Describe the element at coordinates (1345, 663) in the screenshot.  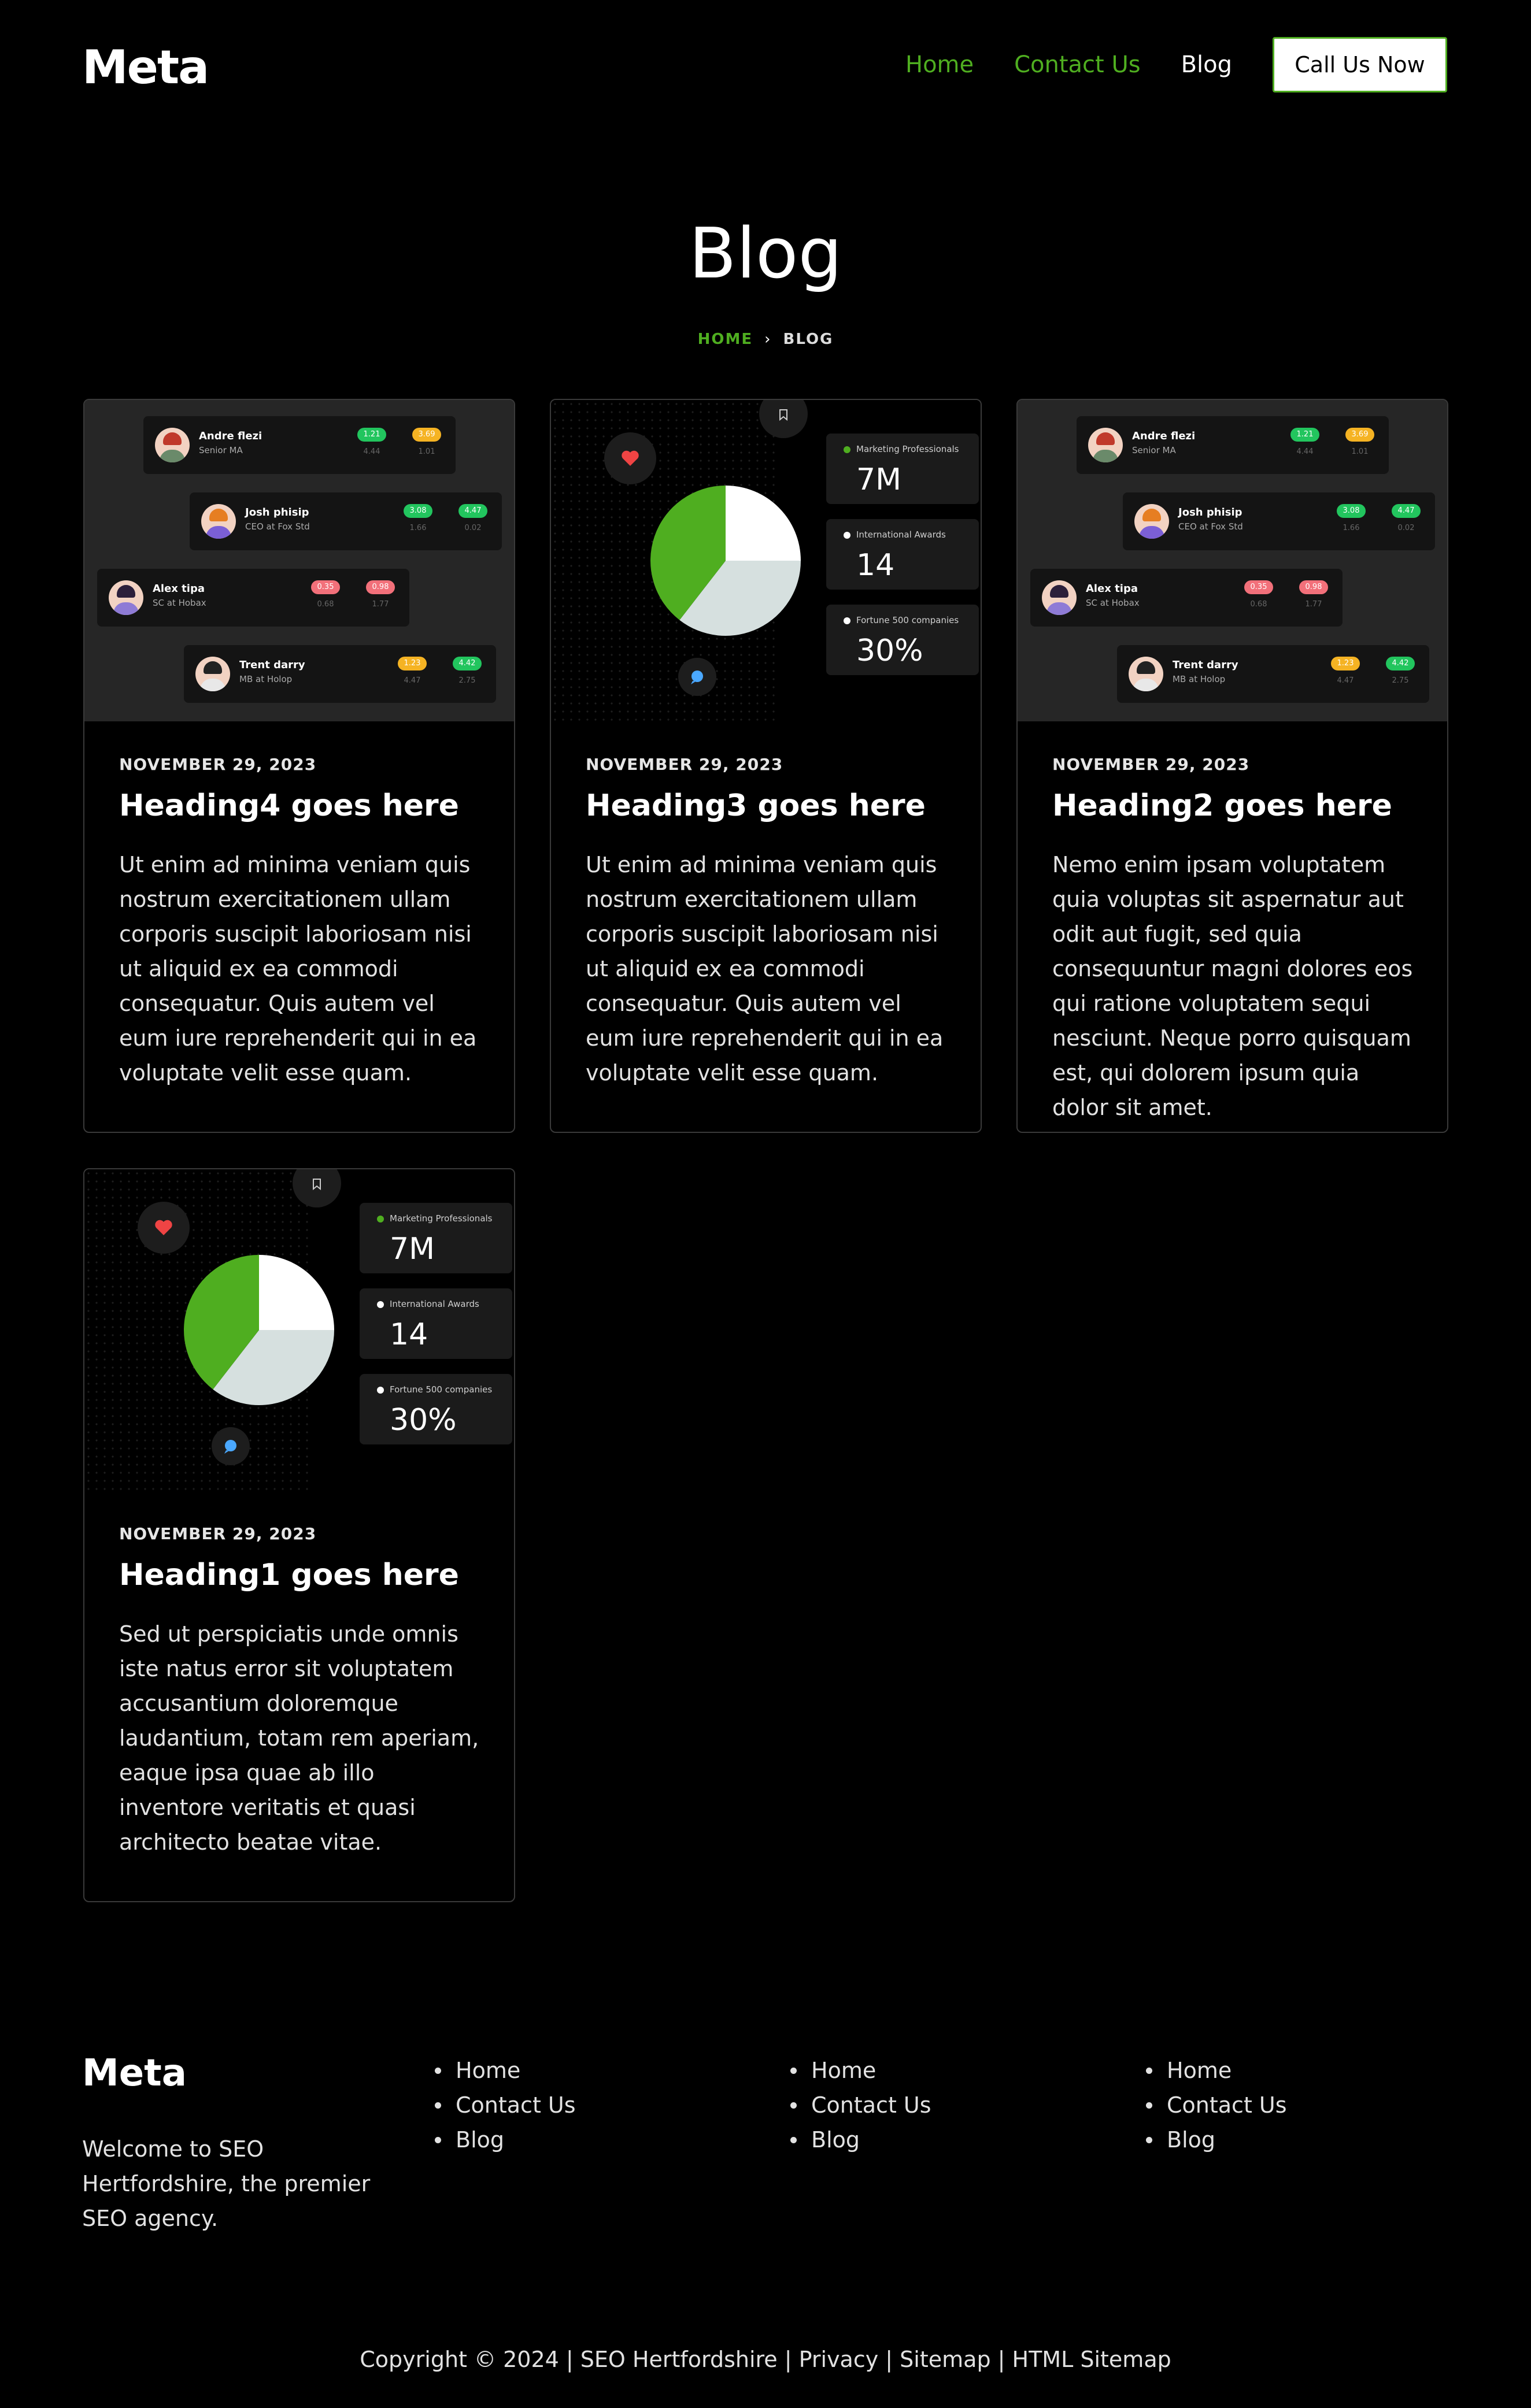
I see `metric-badge: 1.23` at that location.